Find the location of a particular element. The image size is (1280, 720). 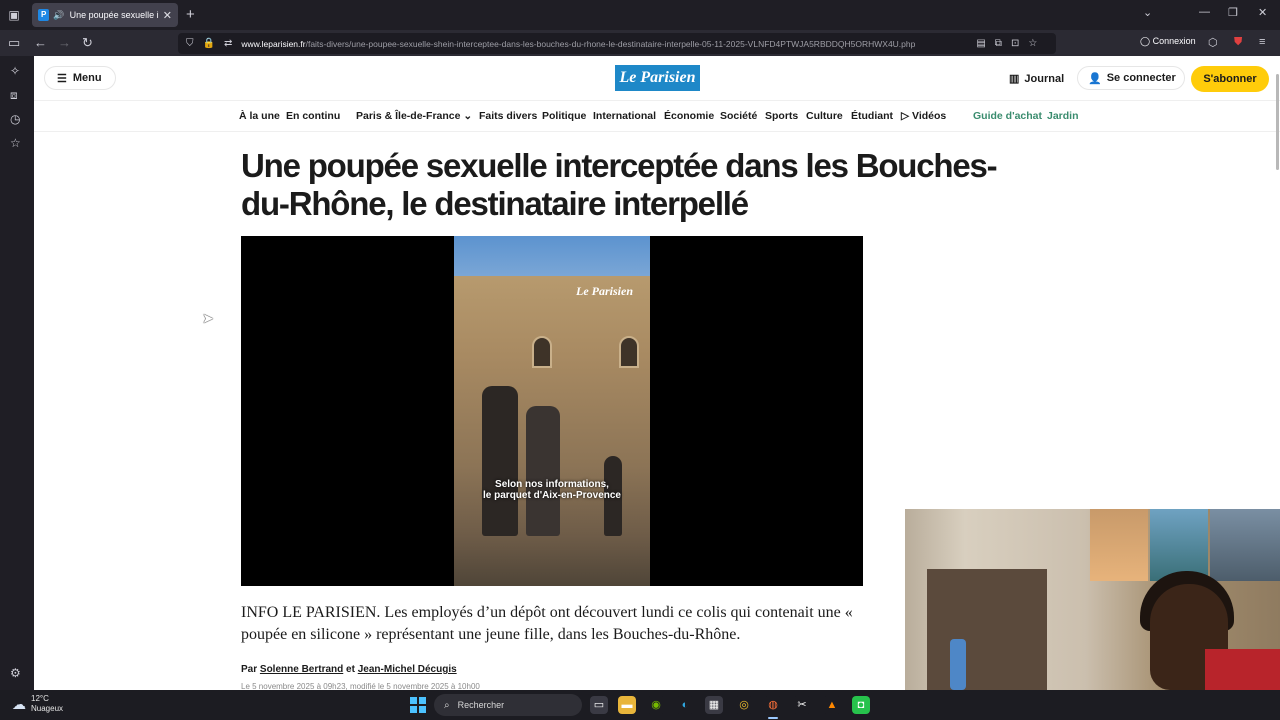

author-link-2: Jean-Michel Décugis is located at coordinates (407, 669).